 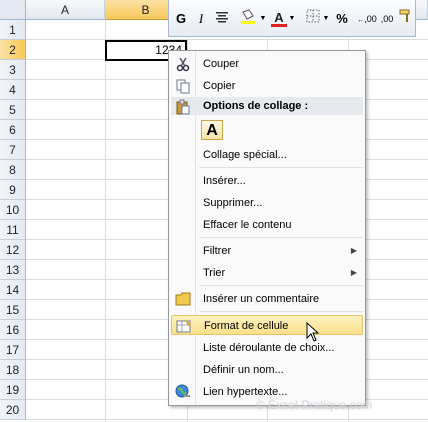 What do you see at coordinates (221, 64) in the screenshot?
I see `menu-item-cut-label: Couper` at bounding box center [221, 64].